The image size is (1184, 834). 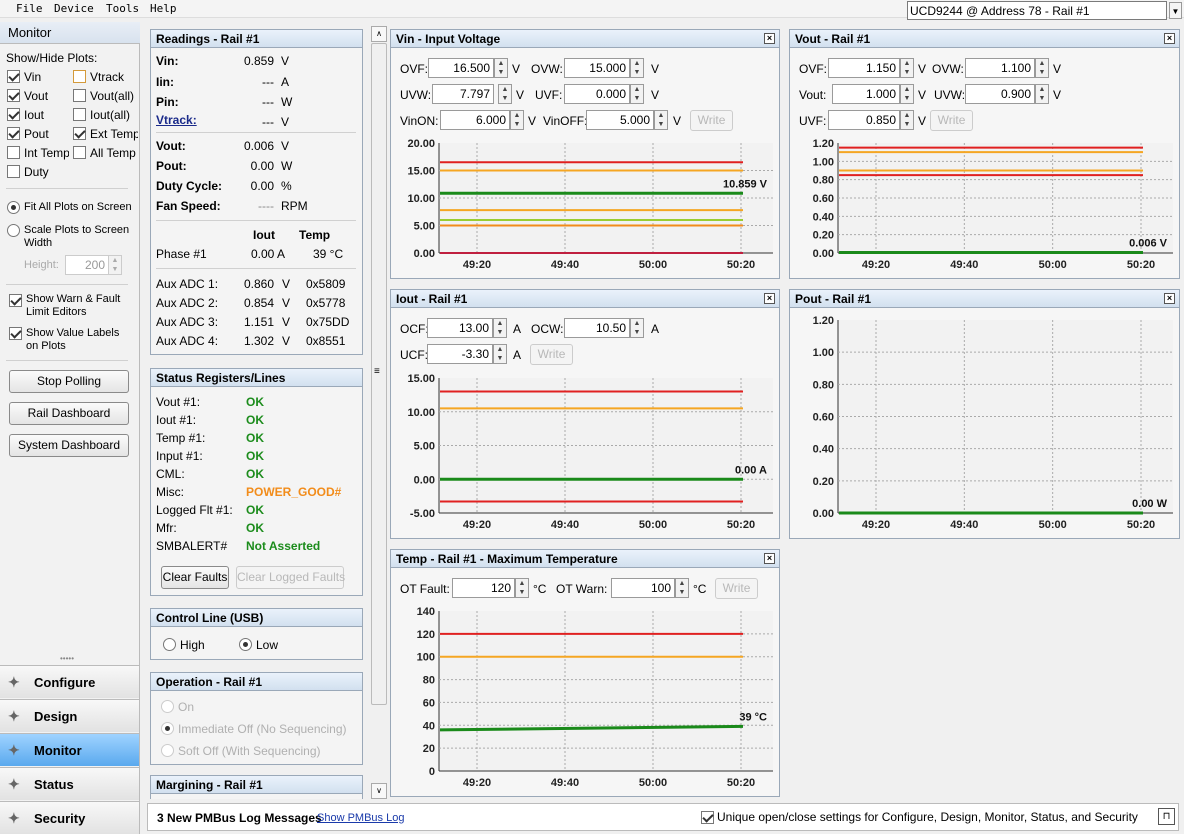 What do you see at coordinates (736, 588) in the screenshot?
I see `temp-write-button: Write` at bounding box center [736, 588].